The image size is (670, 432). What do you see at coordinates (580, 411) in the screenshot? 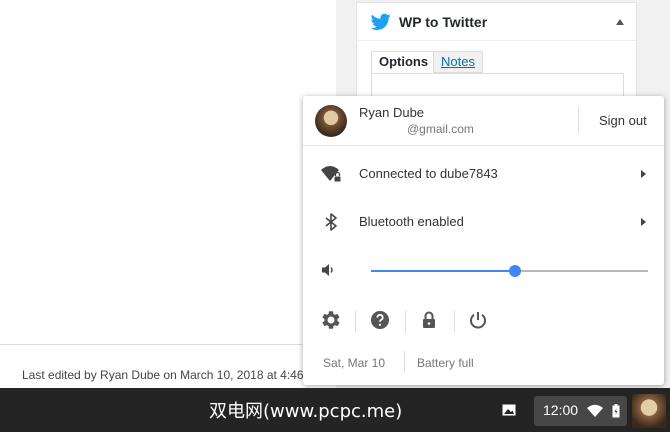
I see `status-tray: 12:00` at bounding box center [580, 411].